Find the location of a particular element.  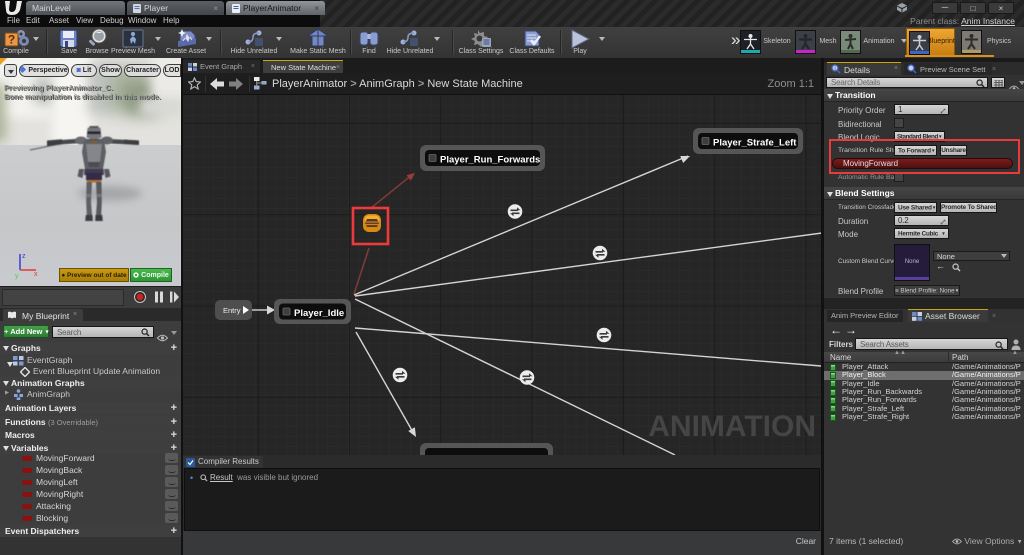

svg-text: Entry is located at coordinates (232, 310).